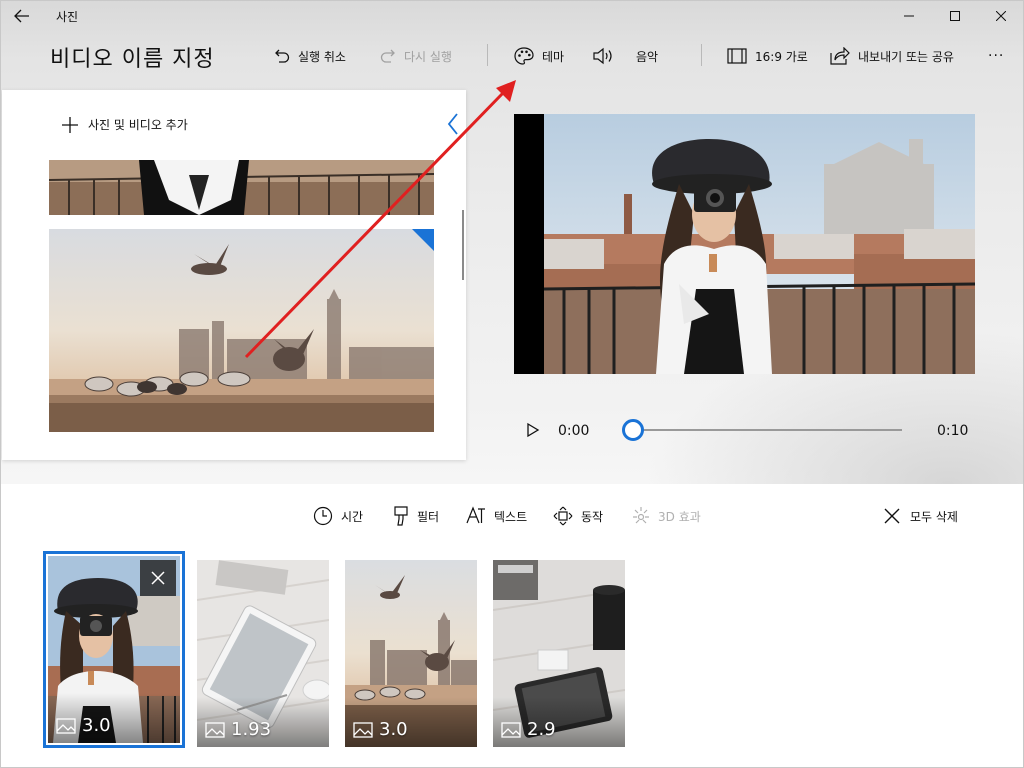  Describe the element at coordinates (625, 56) in the screenshot. I see `music-button: 음악` at that location.